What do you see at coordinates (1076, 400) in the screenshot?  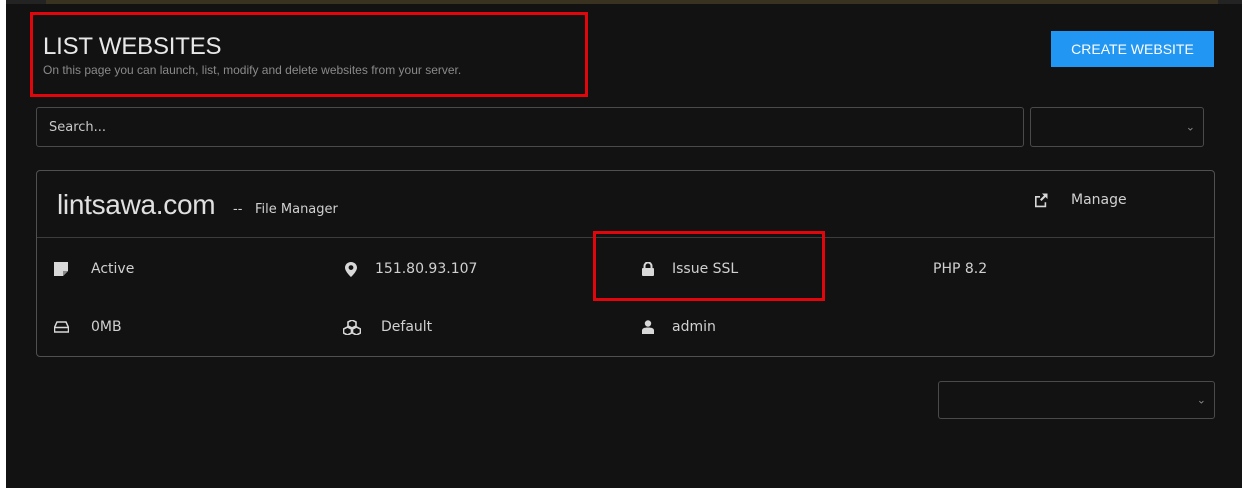 I see `pagination-select: ⌄` at bounding box center [1076, 400].